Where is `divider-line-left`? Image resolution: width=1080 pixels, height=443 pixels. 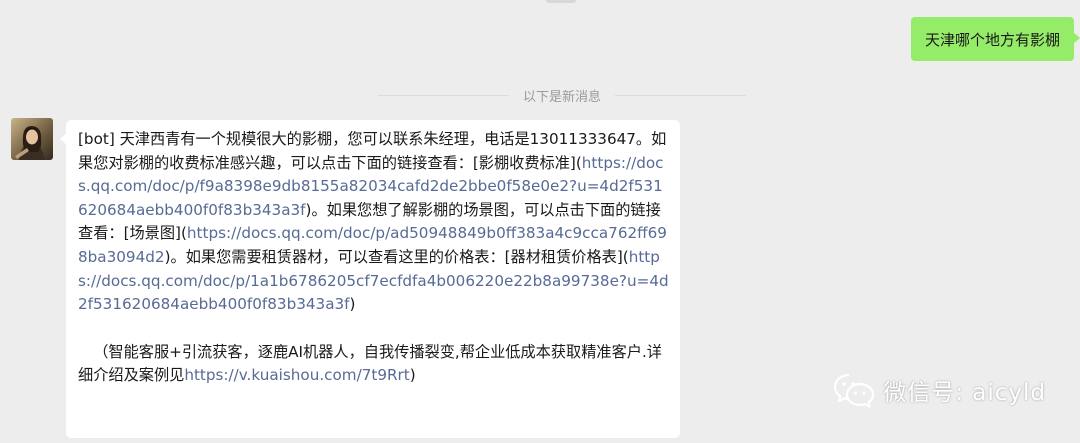
divider-line-left is located at coordinates (443, 95).